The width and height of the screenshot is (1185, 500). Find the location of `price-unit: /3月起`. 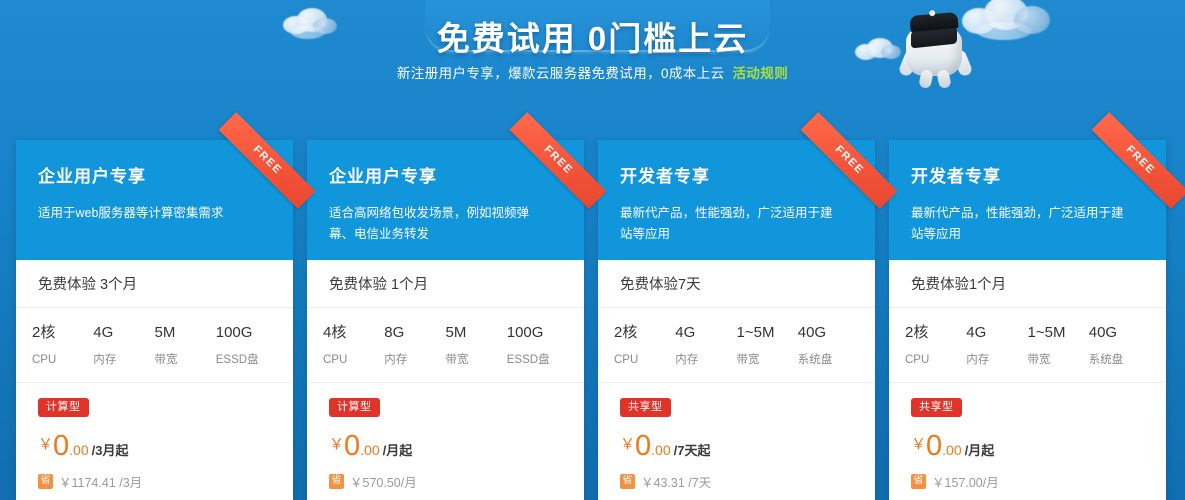

price-unit: /3月起 is located at coordinates (110, 450).